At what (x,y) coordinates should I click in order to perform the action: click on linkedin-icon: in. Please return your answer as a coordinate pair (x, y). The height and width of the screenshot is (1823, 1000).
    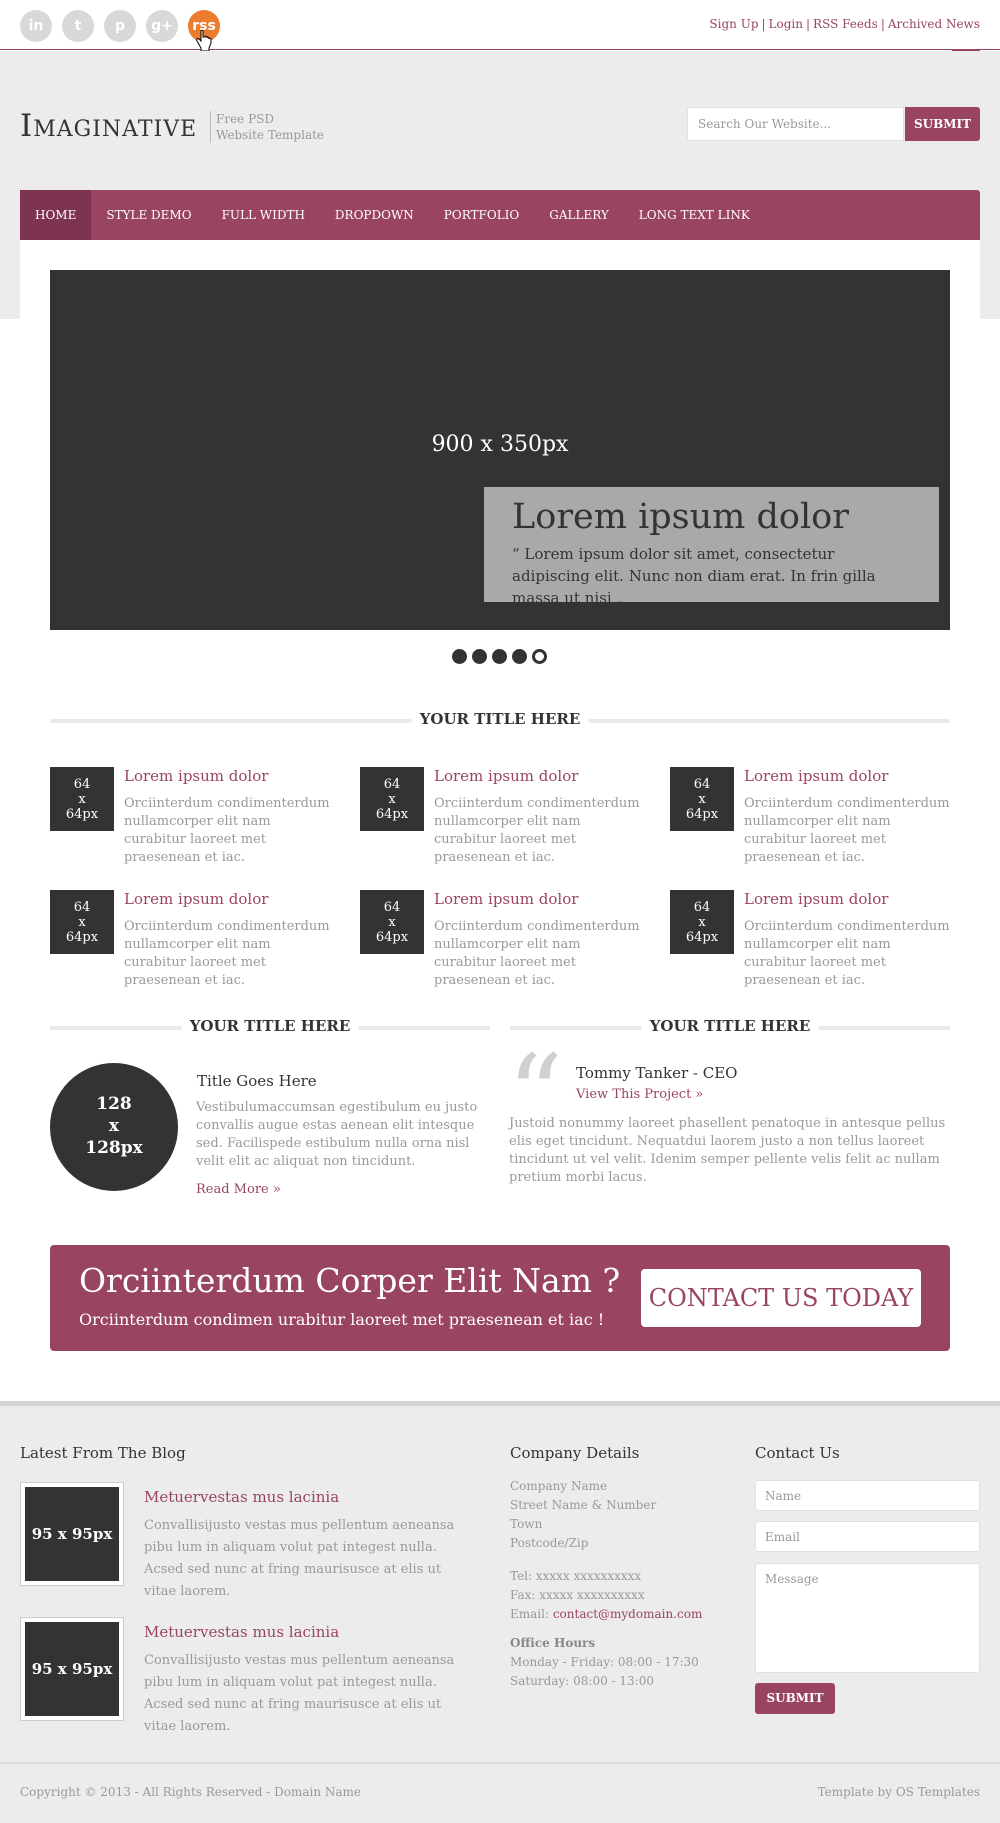
    Looking at the image, I should click on (36, 26).